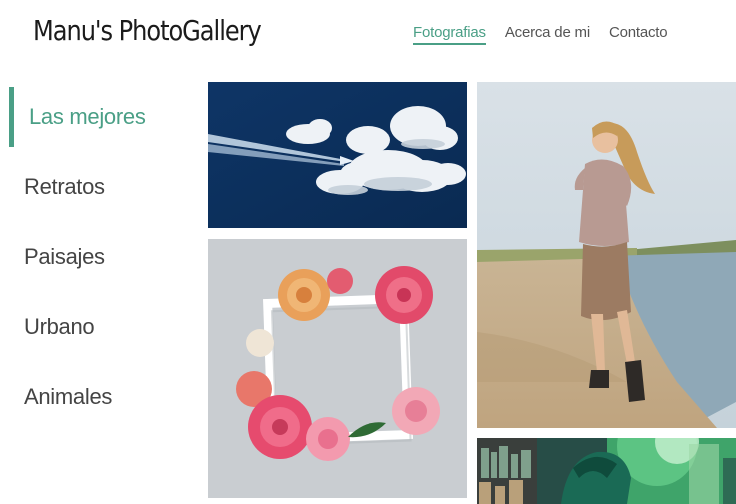  Describe the element at coordinates (87, 116) in the screenshot. I see `sidebar-item-label: Las mejores` at that location.